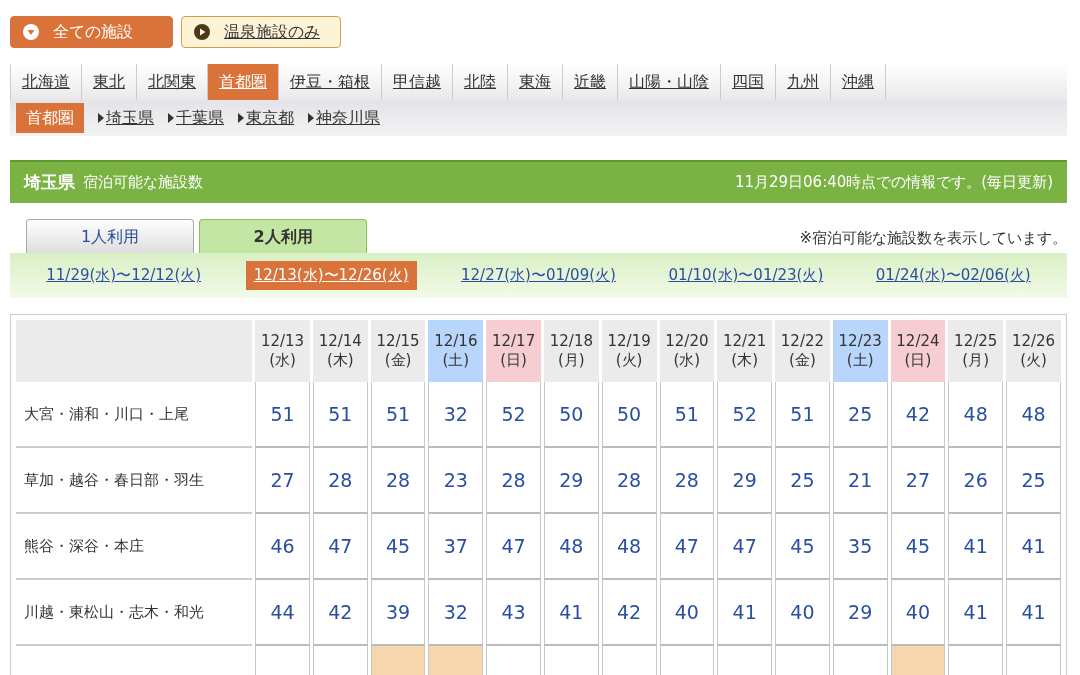 The image size is (1080, 675). I want to click on count-cell: 44, so click(282, 613).